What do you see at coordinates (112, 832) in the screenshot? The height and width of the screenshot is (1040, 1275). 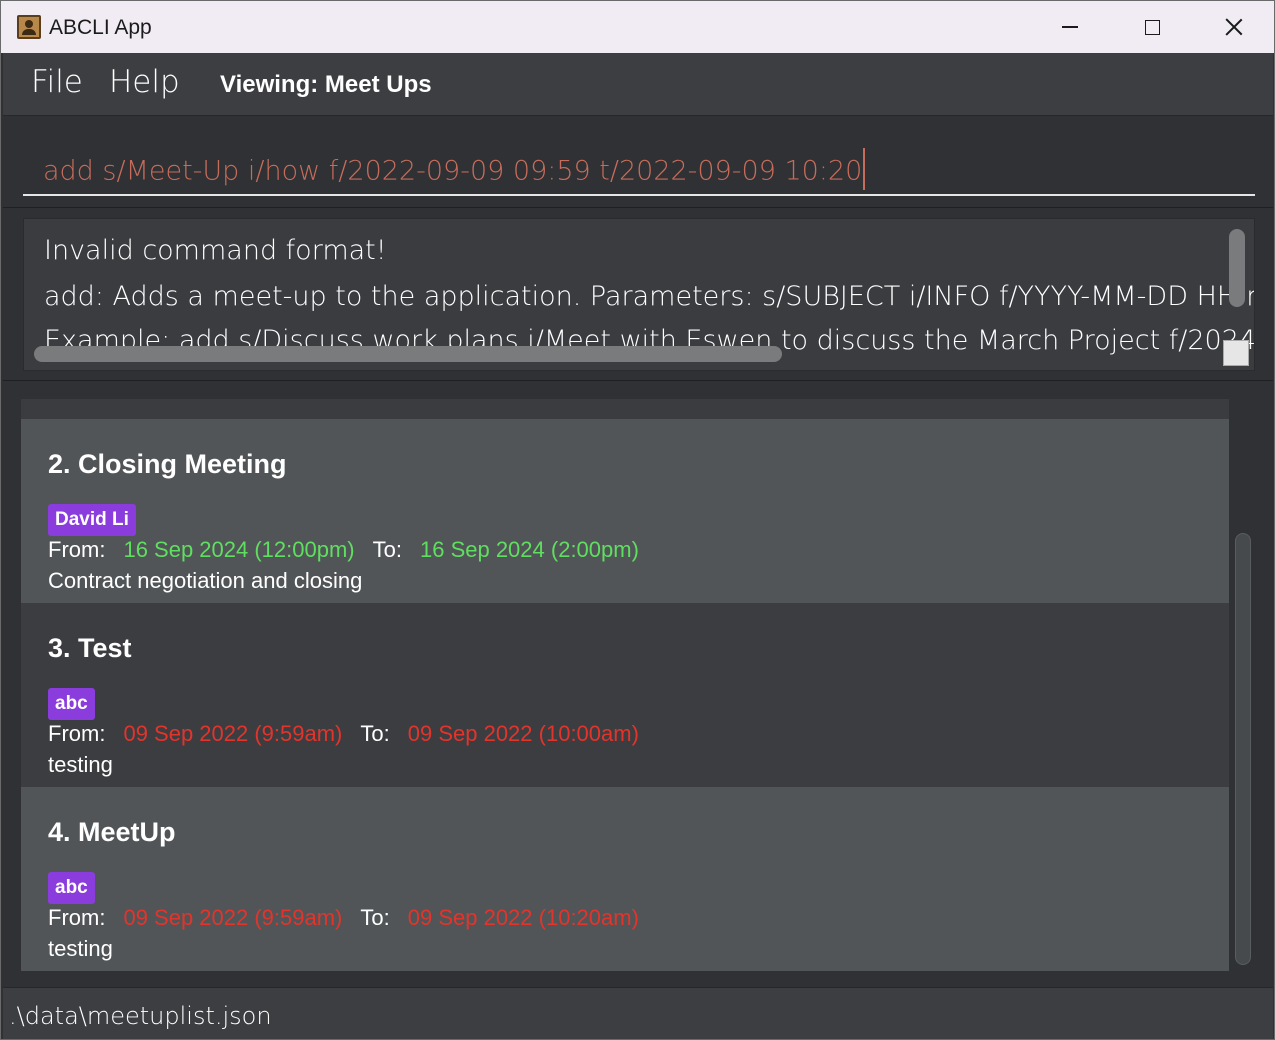 I see `meetup-title: 4. MeetUp` at bounding box center [112, 832].